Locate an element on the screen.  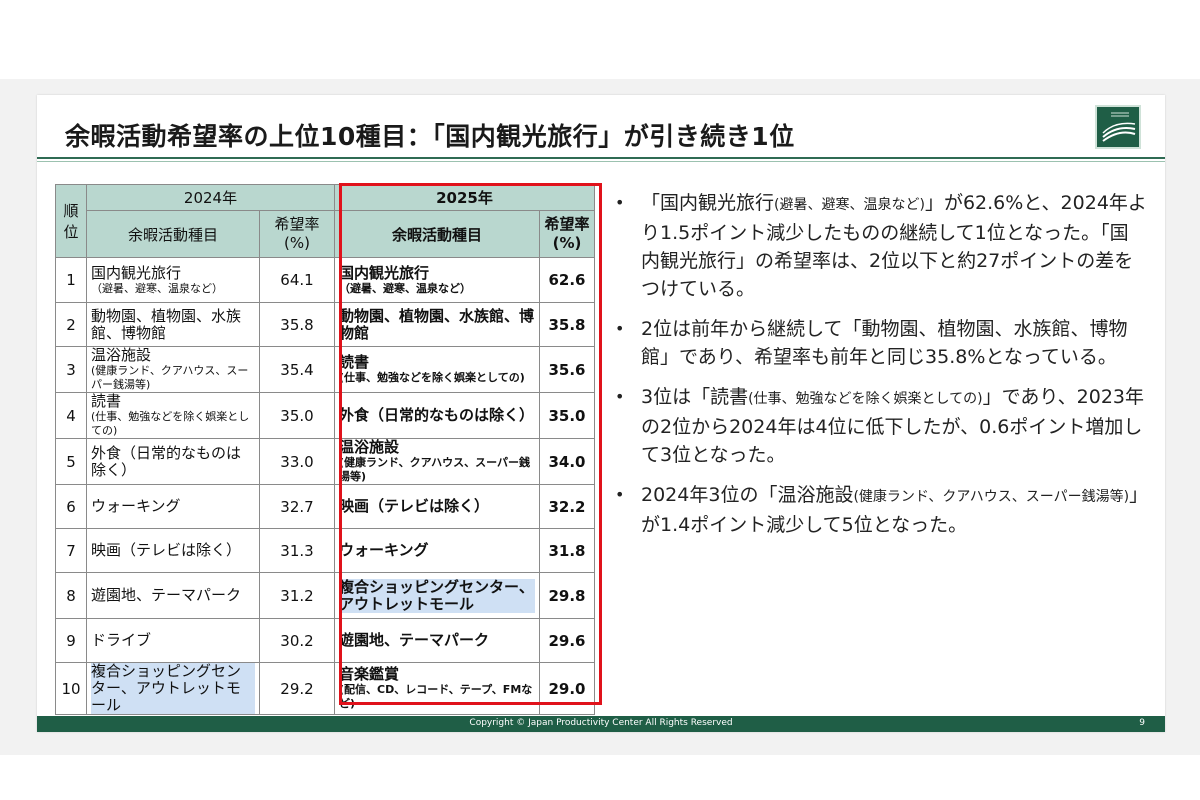
title-rule-thin is located at coordinates (601, 161).